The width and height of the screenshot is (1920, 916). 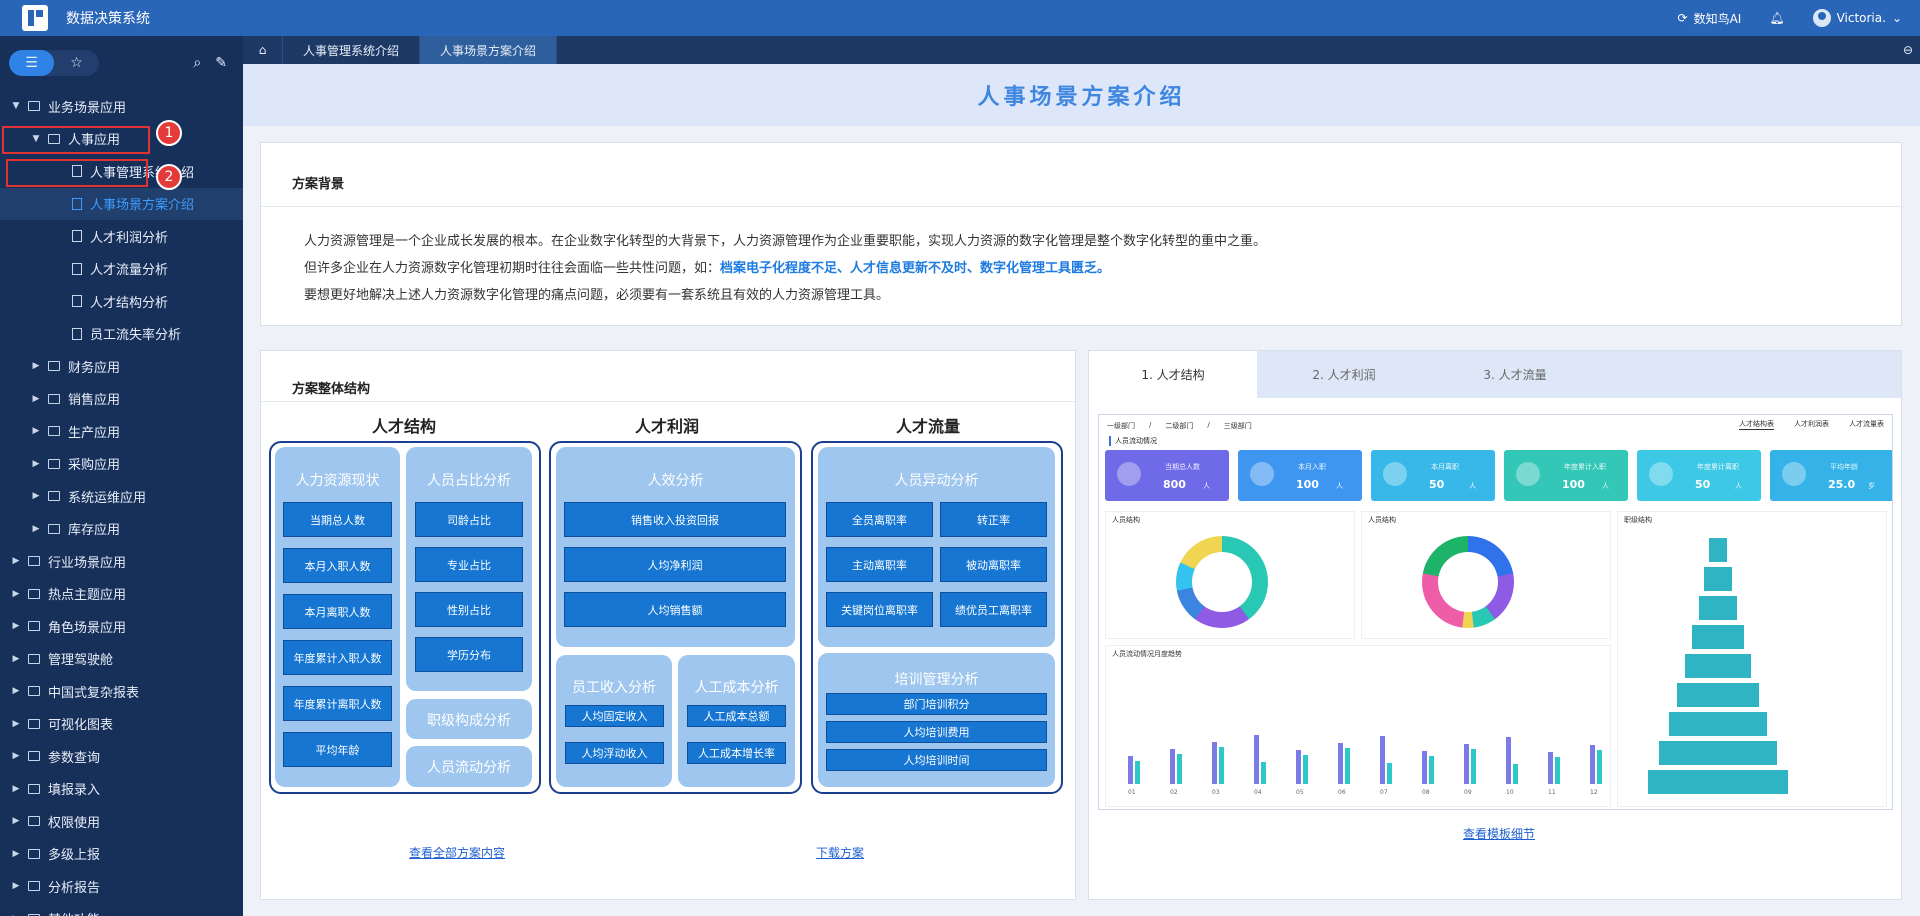 I want to click on preview-breadcrumb: 一级部门 / 二级部门 / 三级部门, so click(x=1179, y=425).